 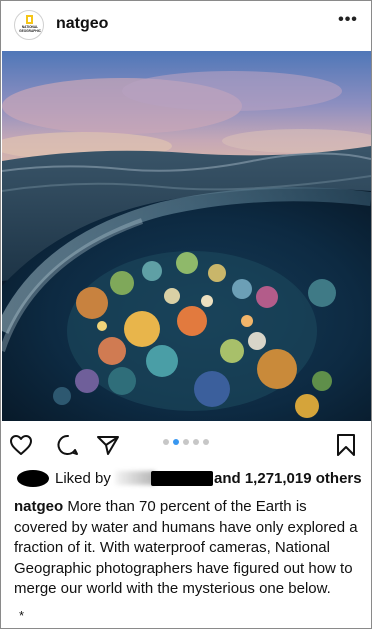 I want to click on likes-line: Liked by and 1,271,019 others, so click(x=188, y=479).